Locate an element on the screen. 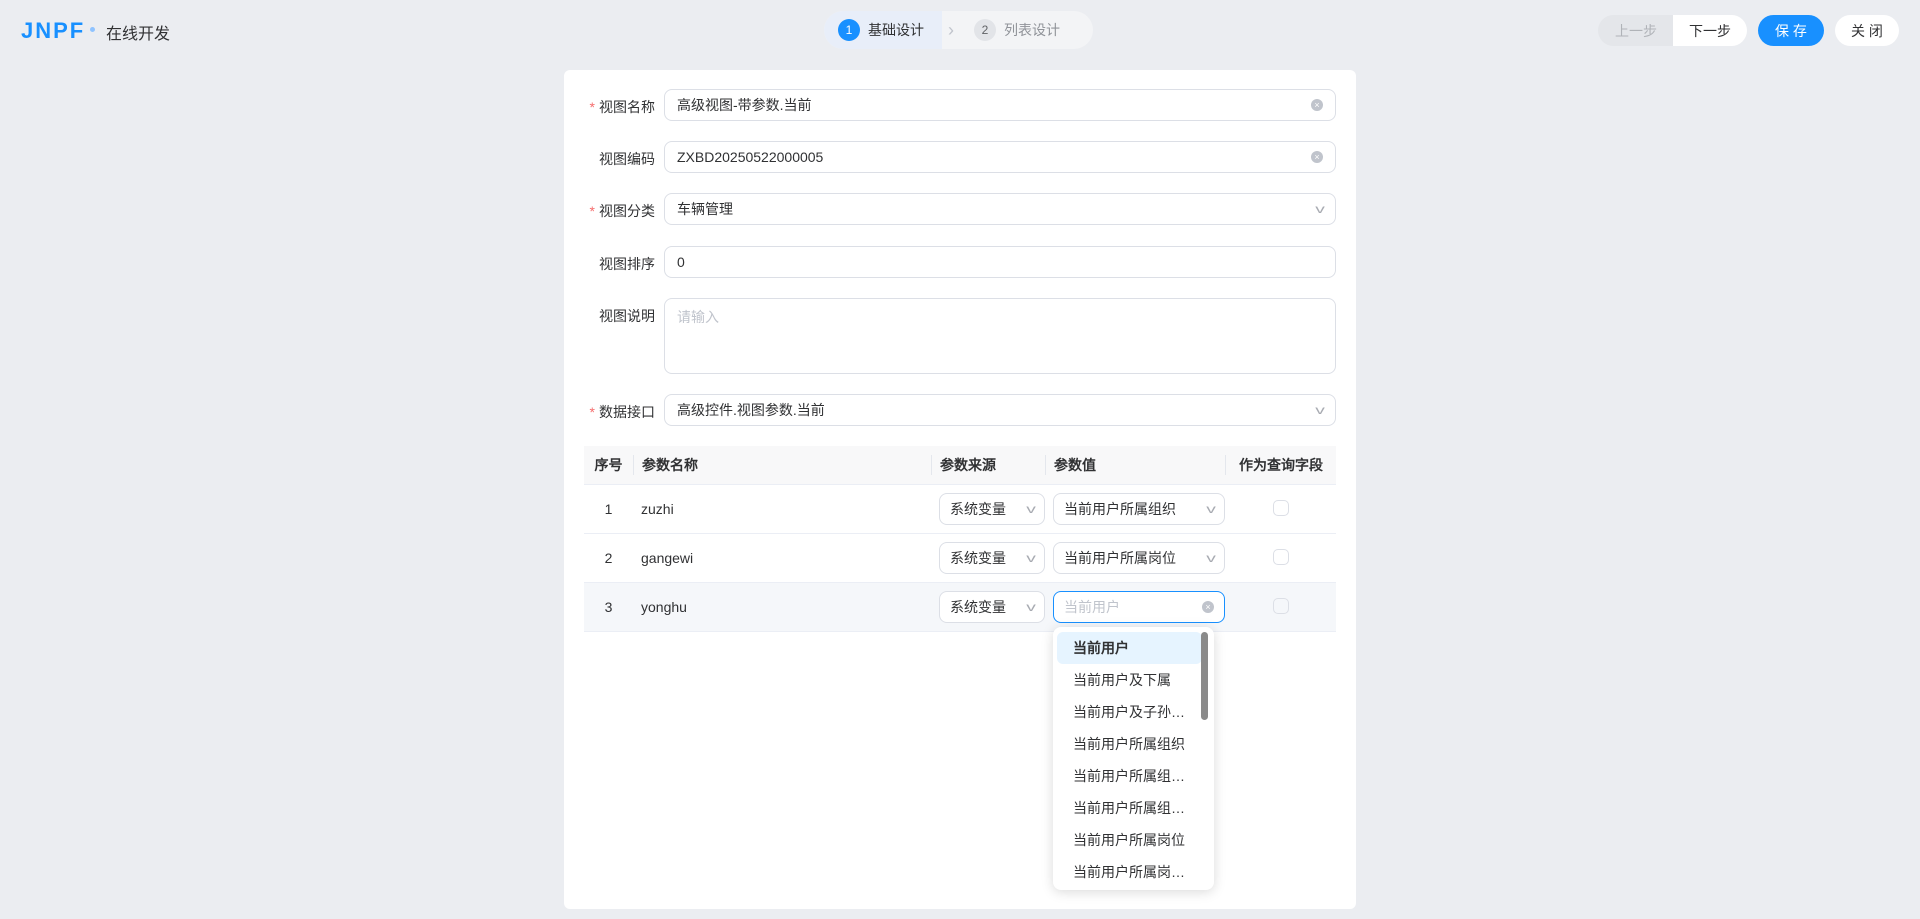 This screenshot has width=1920, height=919. dropdown-option: 当前用户所属岗位 is located at coordinates (1129, 840).